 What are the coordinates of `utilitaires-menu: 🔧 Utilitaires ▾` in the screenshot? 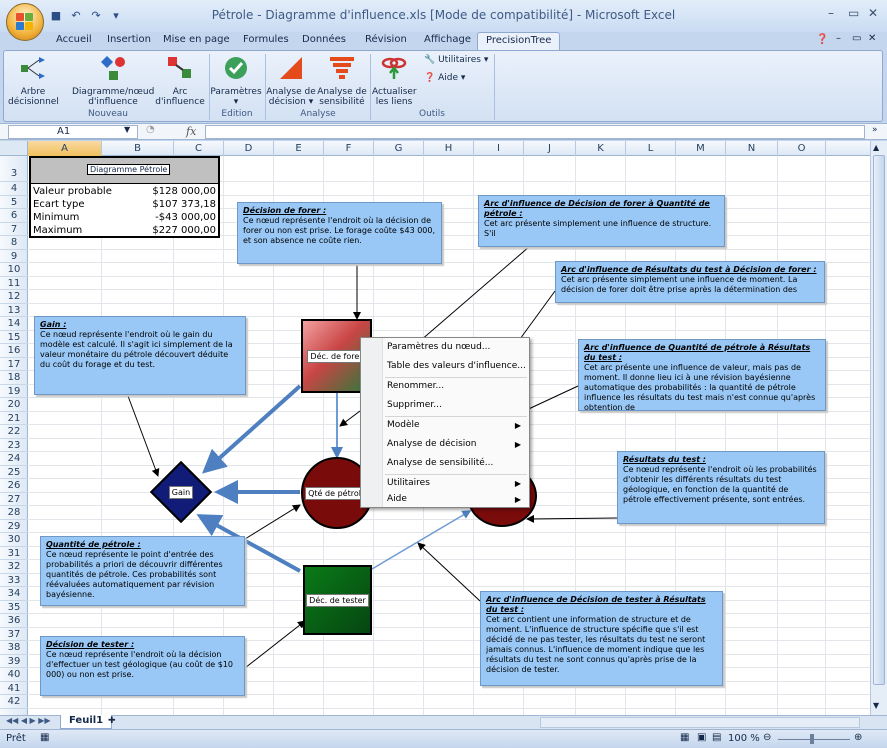 It's located at (456, 60).